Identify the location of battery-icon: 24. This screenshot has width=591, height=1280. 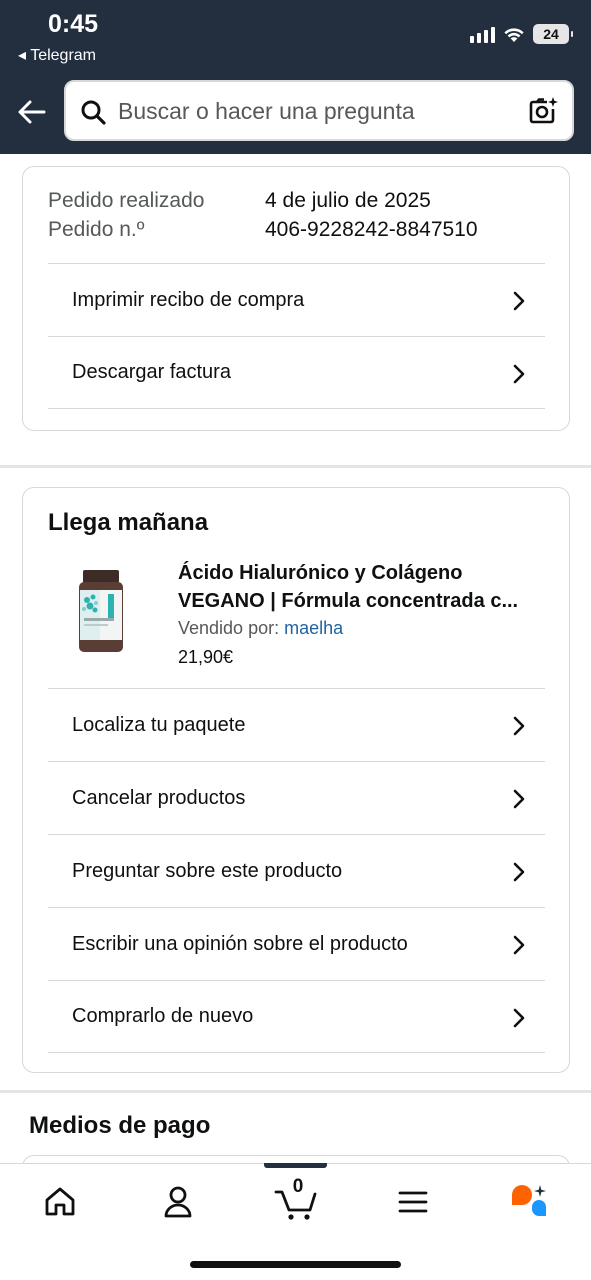
(553, 34).